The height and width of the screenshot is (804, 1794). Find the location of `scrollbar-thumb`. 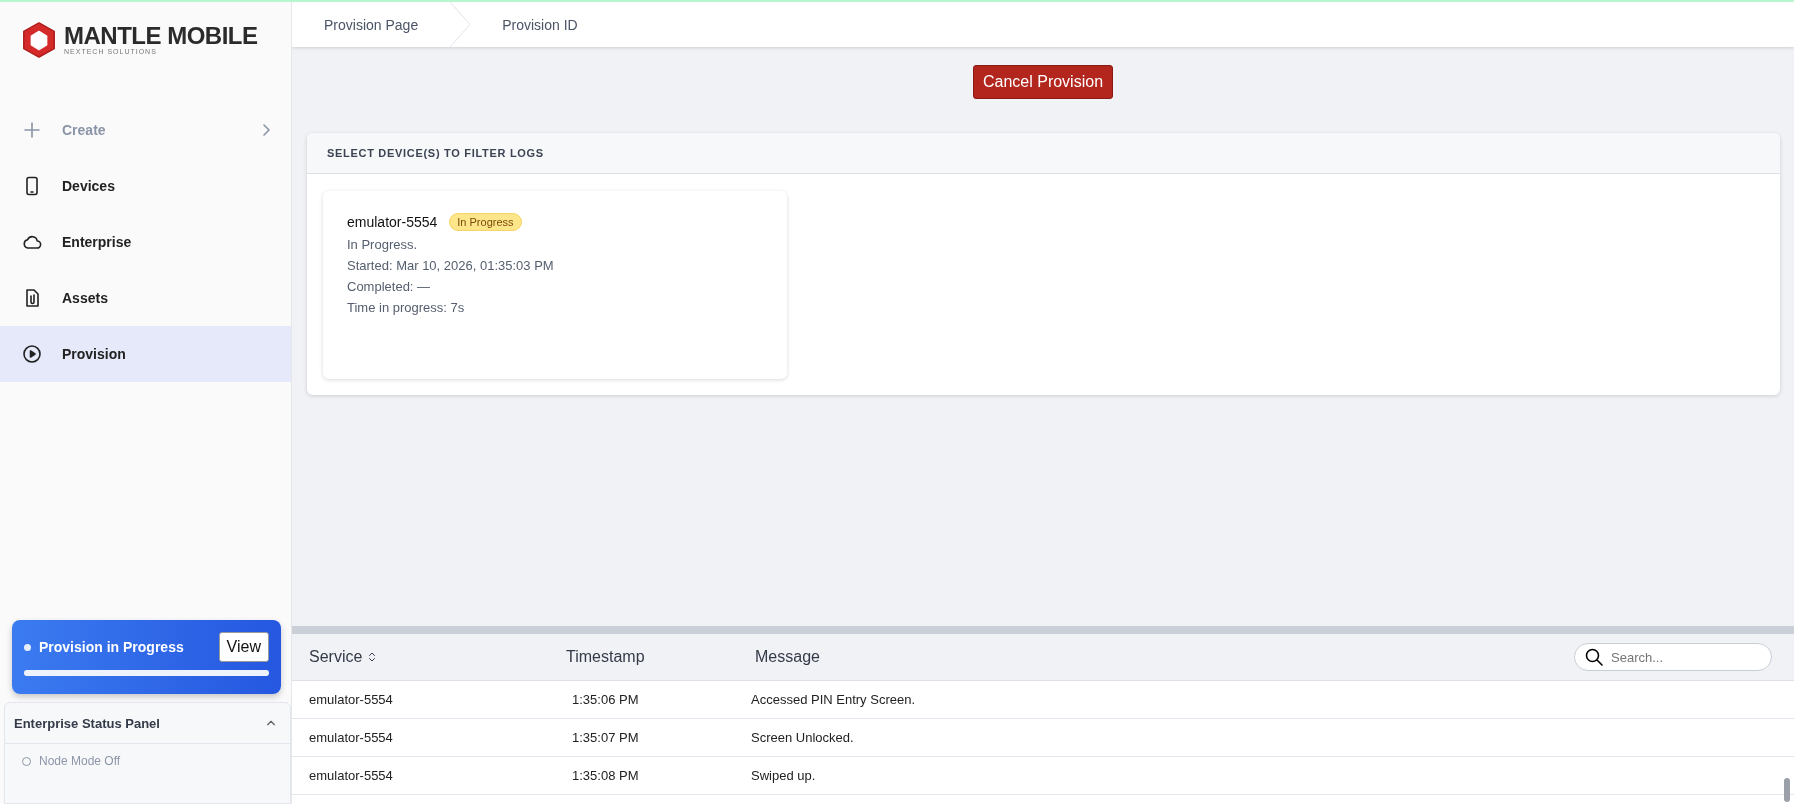

scrollbar-thumb is located at coordinates (1787, 790).